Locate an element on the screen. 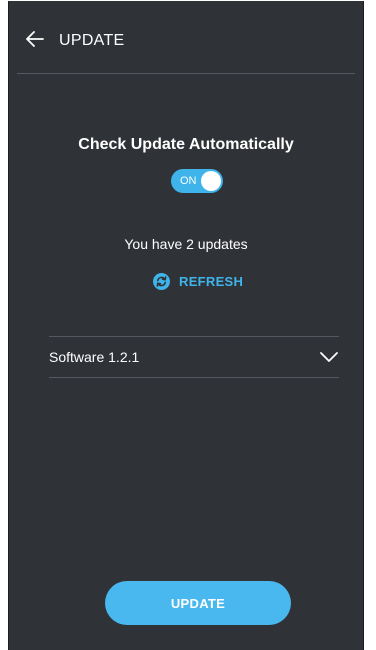 This screenshot has height=650, width=376. header-divider is located at coordinates (186, 73).